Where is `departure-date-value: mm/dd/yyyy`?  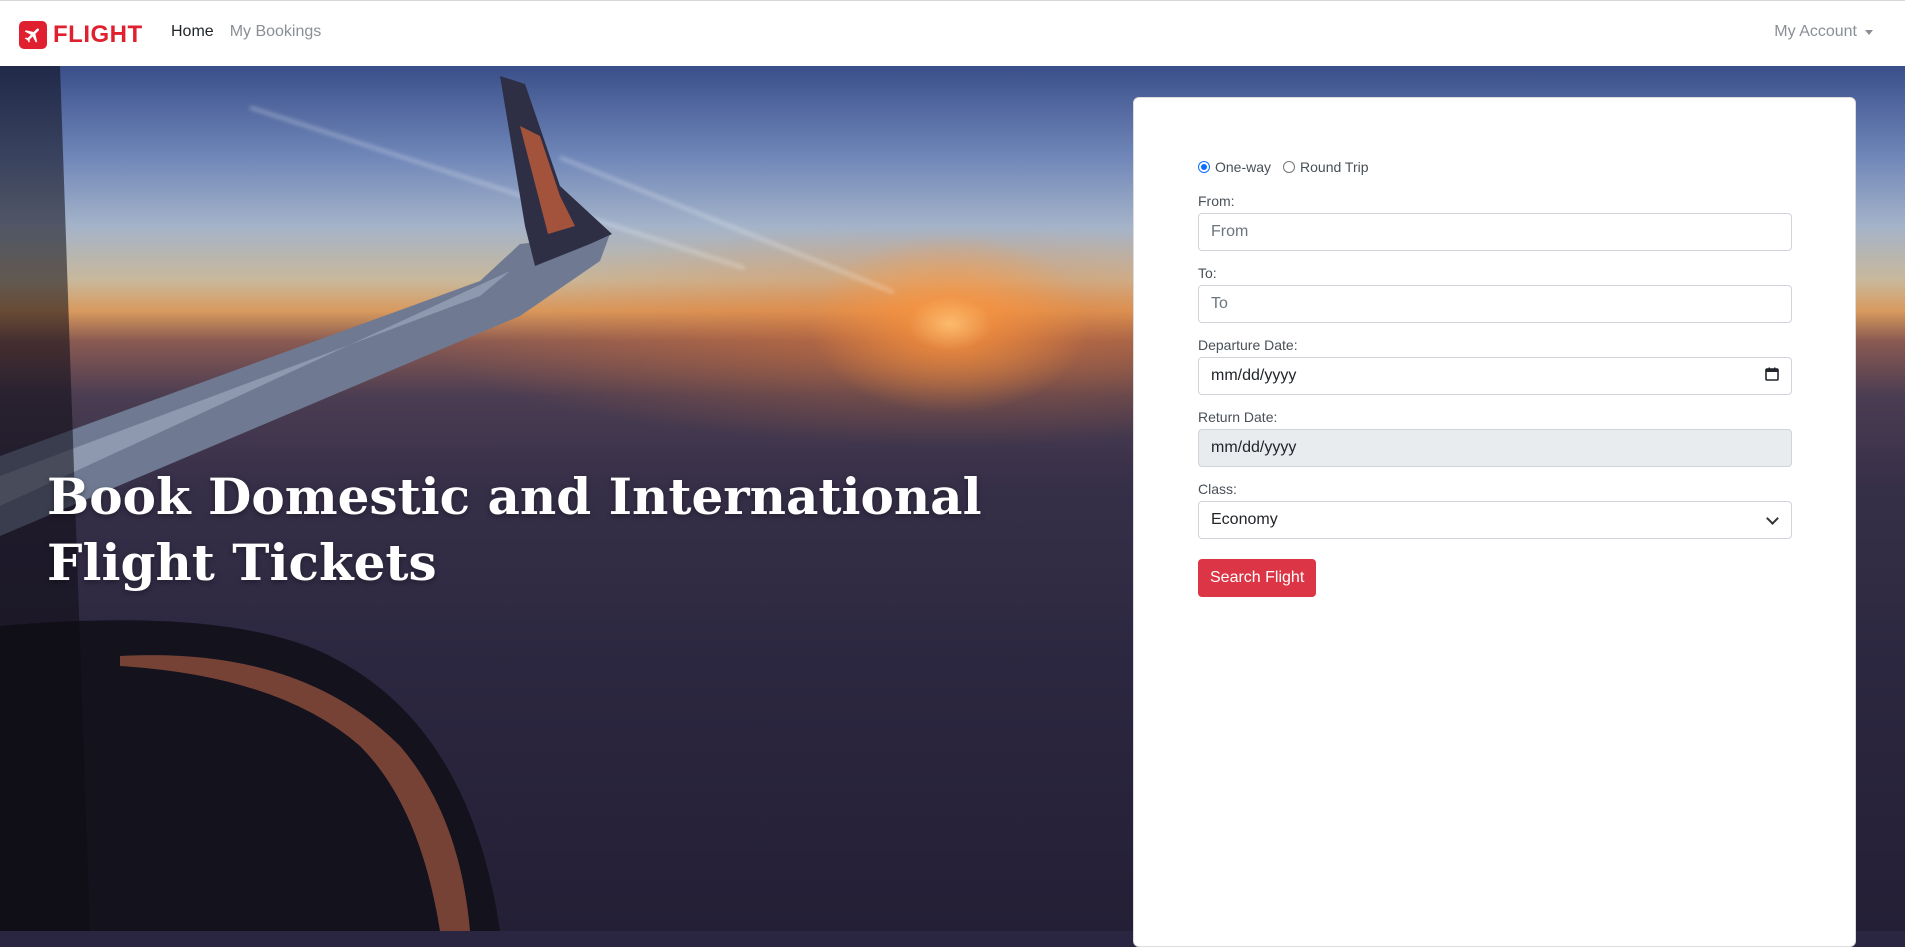 departure-date-value: mm/dd/yyyy is located at coordinates (1254, 375).